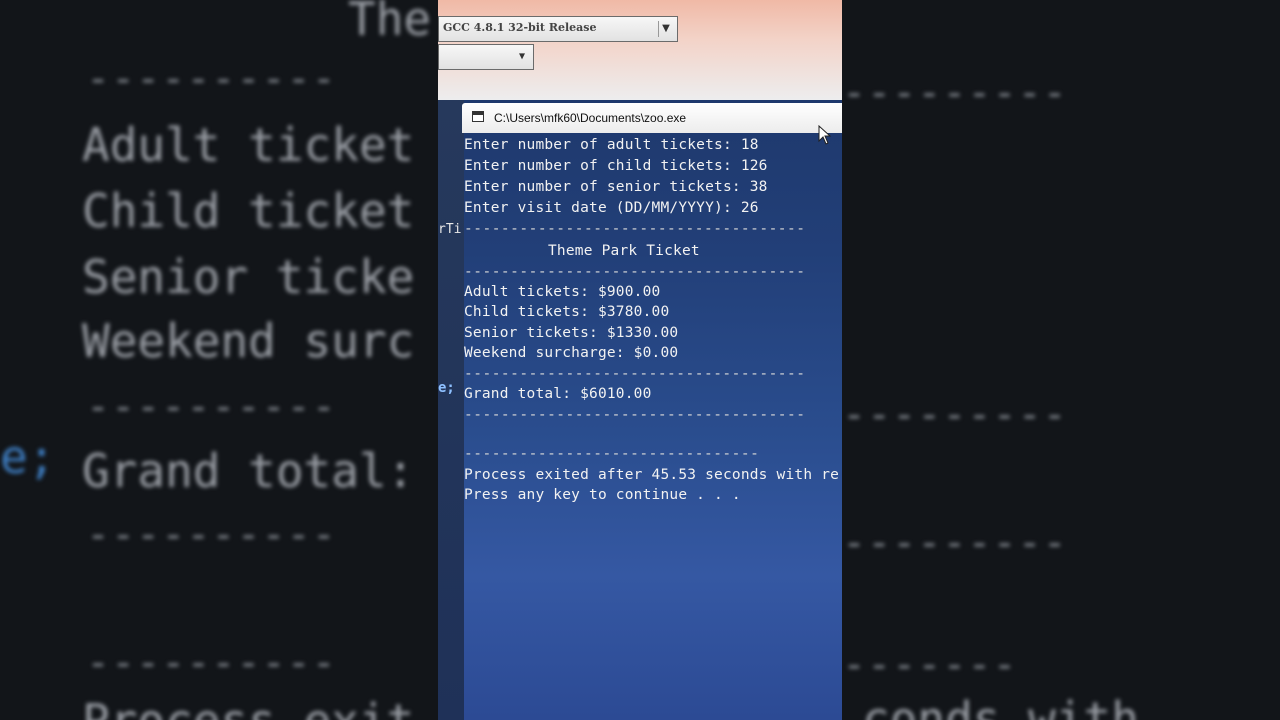 The image size is (1280, 720). Describe the element at coordinates (558, 394) in the screenshot. I see `grand-total-line: Grand total: $6010.00` at that location.